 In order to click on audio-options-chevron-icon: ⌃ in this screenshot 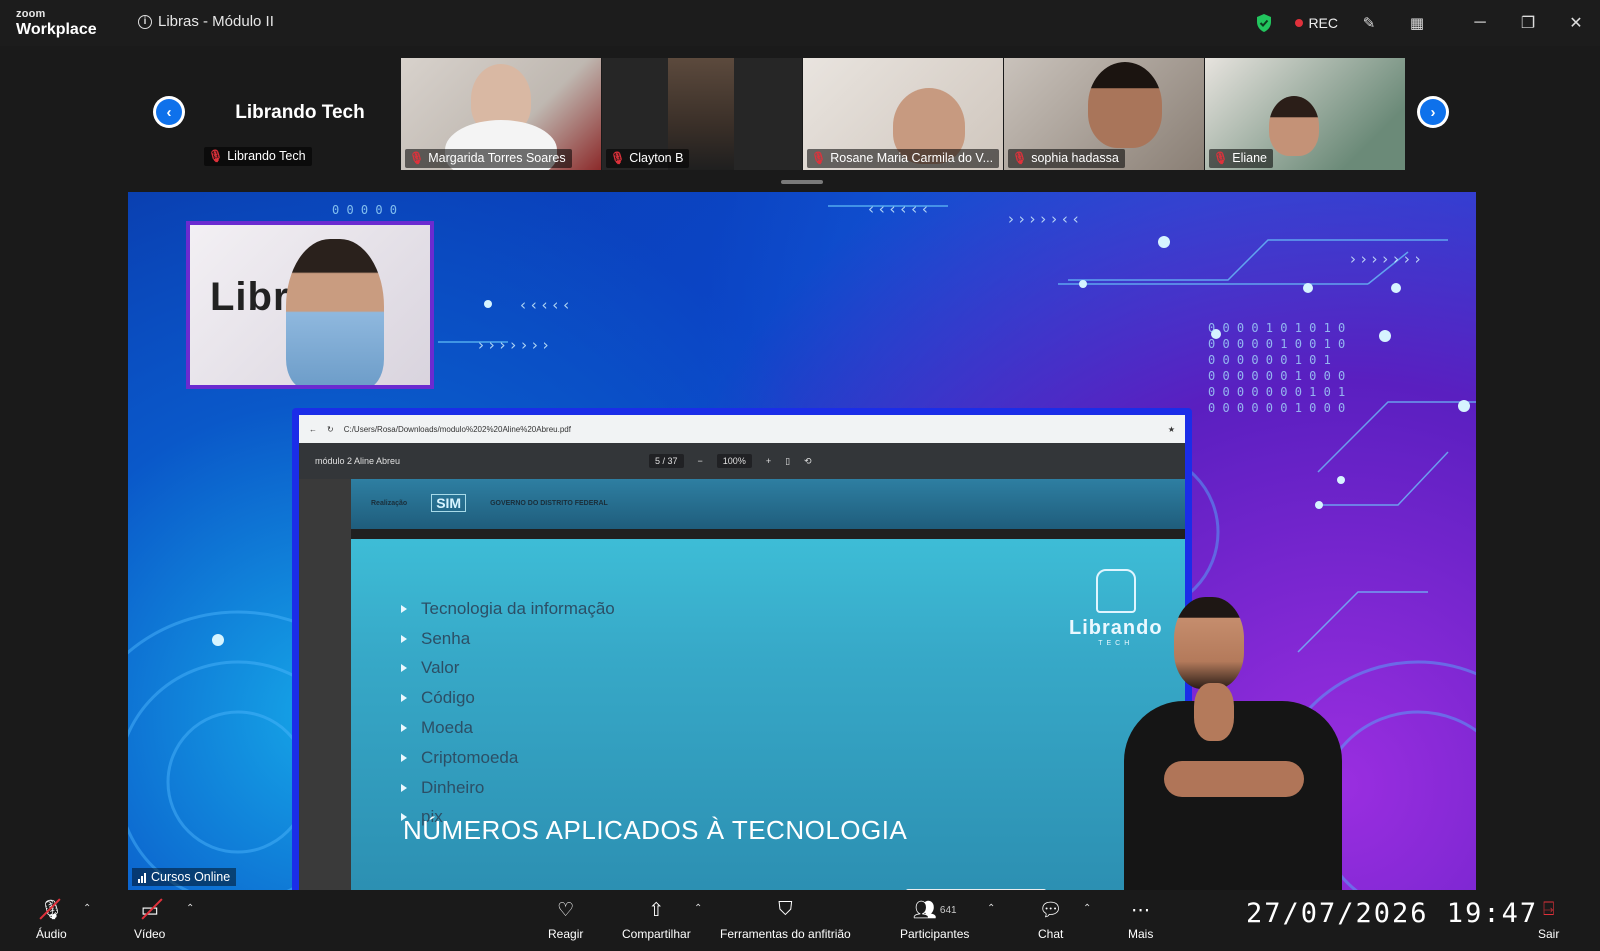, I will do `click(87, 908)`.